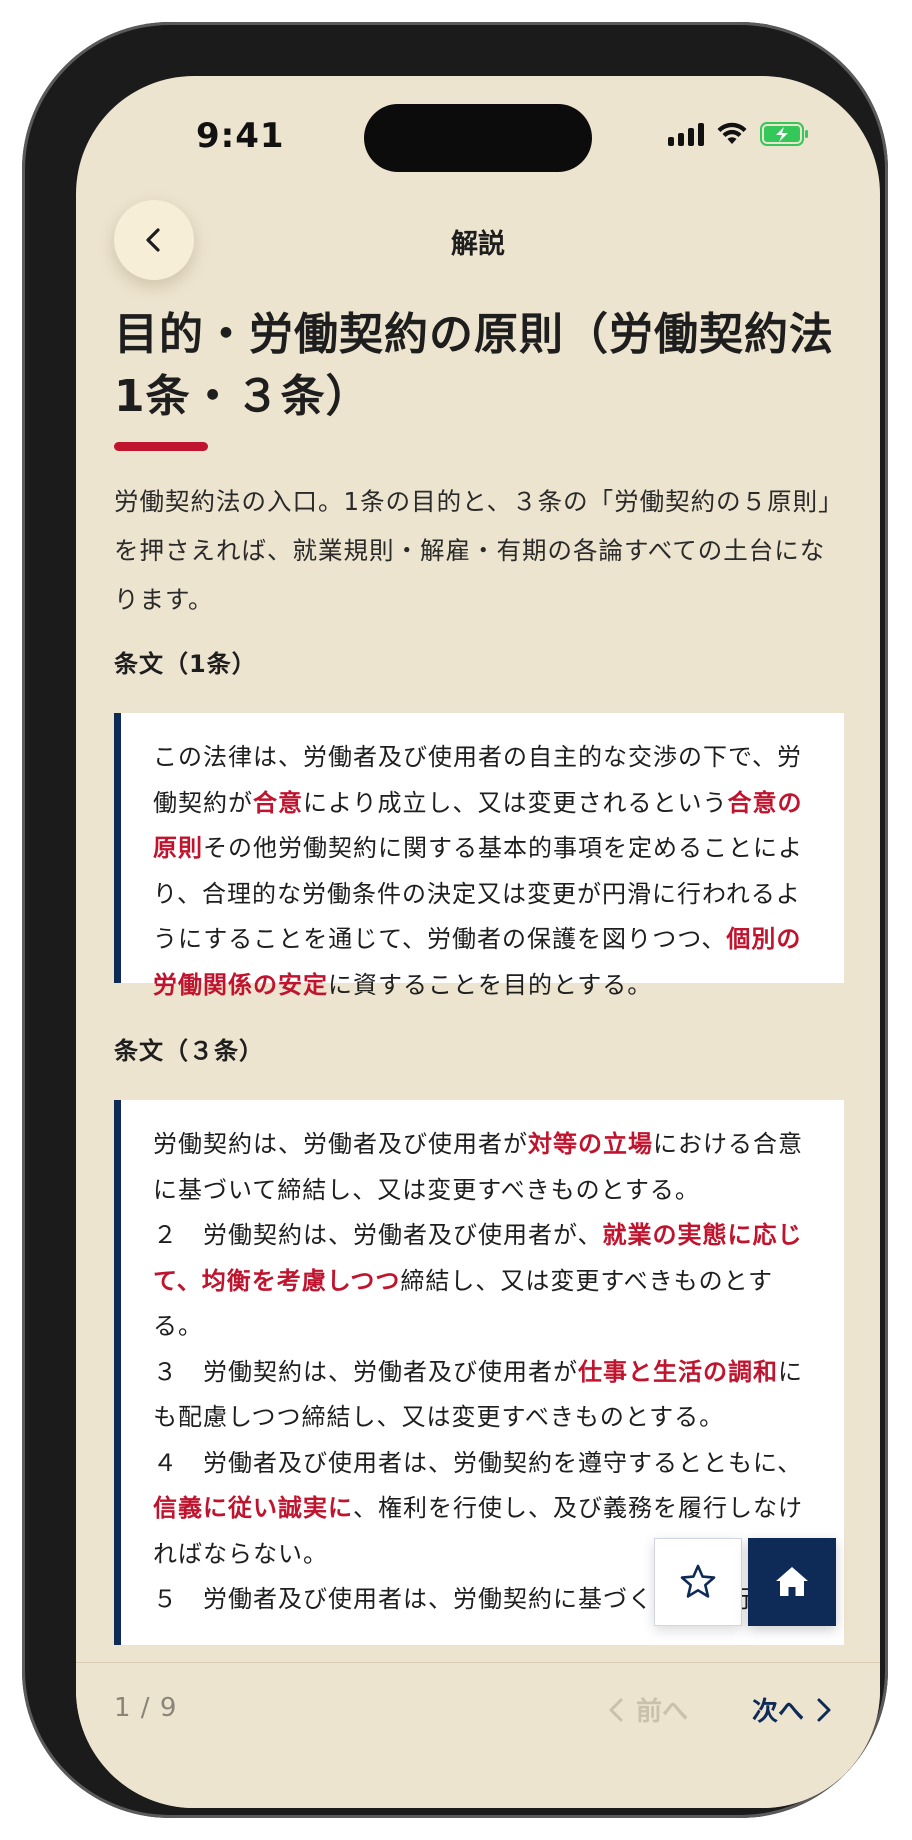  What do you see at coordinates (784, 134) in the screenshot?
I see `battery-charging-icon` at bounding box center [784, 134].